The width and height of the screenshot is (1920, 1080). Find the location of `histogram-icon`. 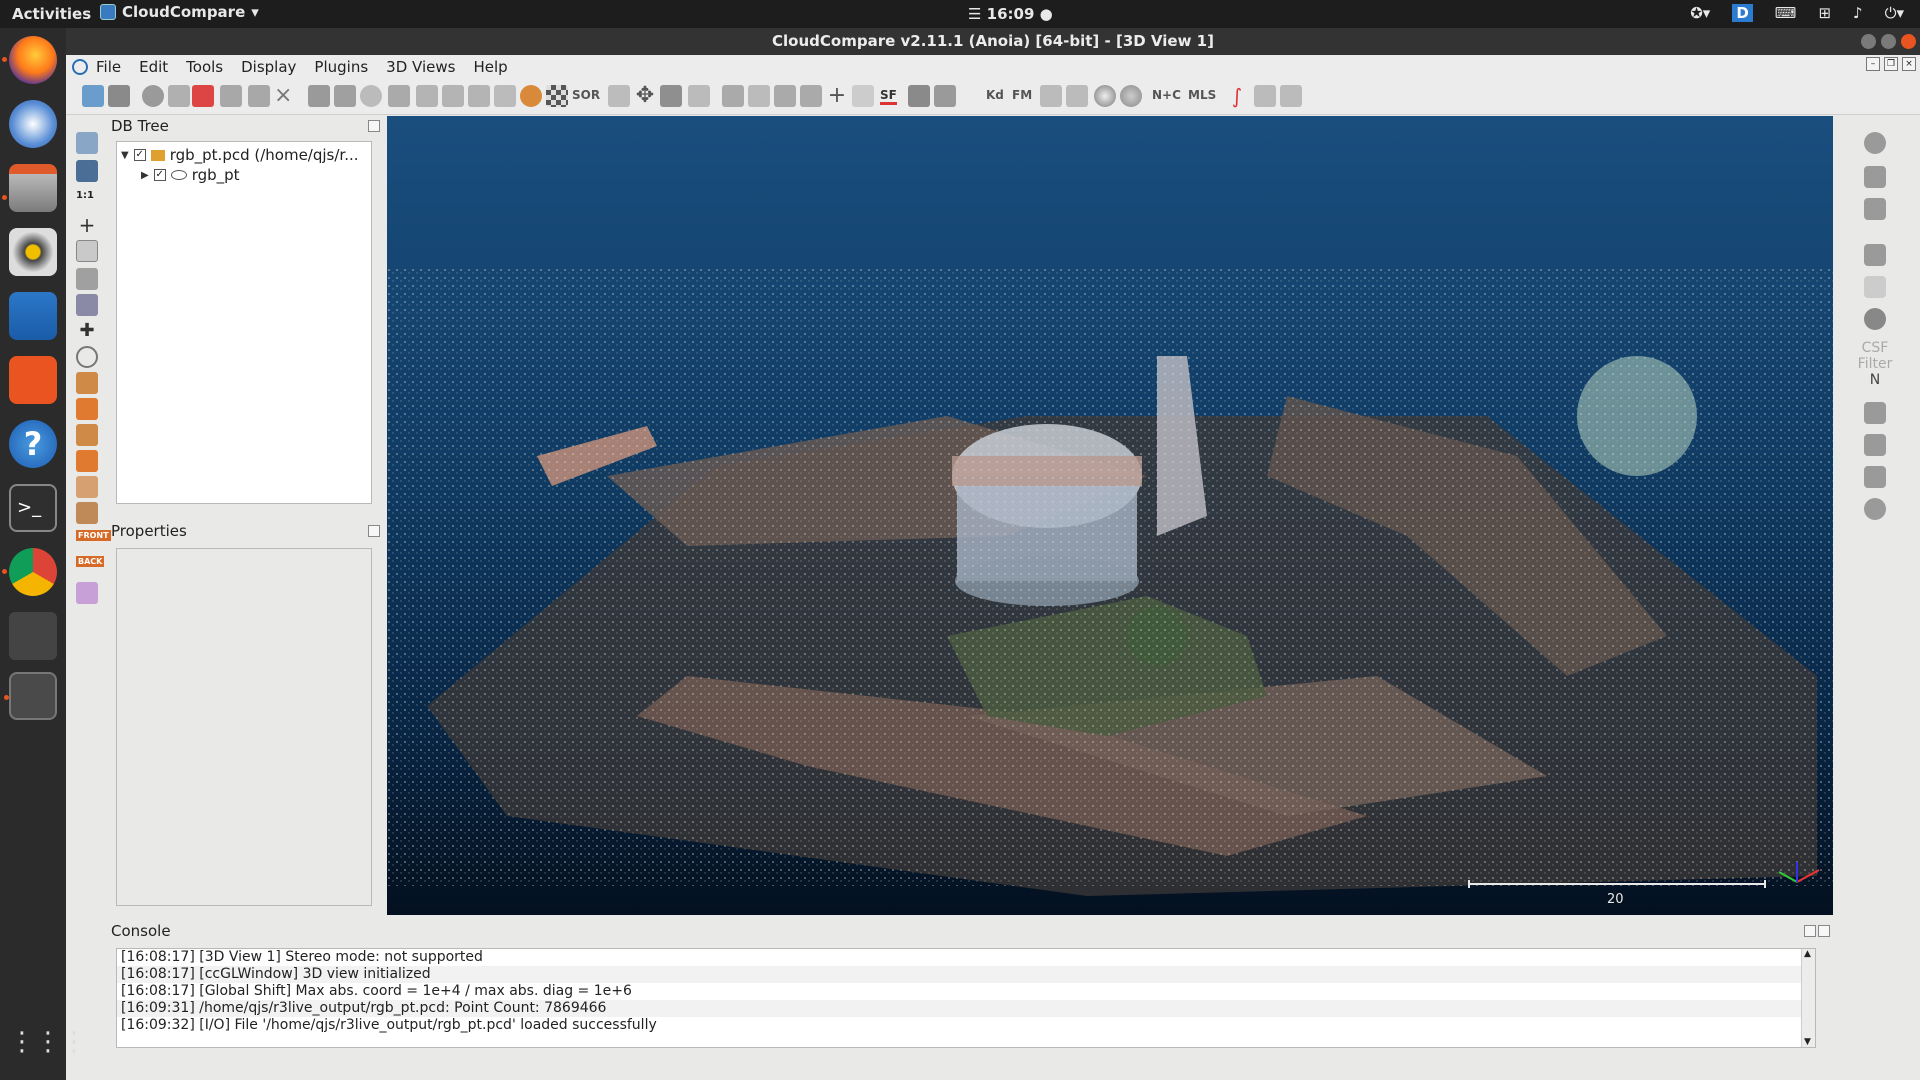

histogram-icon is located at coordinates (733, 96).